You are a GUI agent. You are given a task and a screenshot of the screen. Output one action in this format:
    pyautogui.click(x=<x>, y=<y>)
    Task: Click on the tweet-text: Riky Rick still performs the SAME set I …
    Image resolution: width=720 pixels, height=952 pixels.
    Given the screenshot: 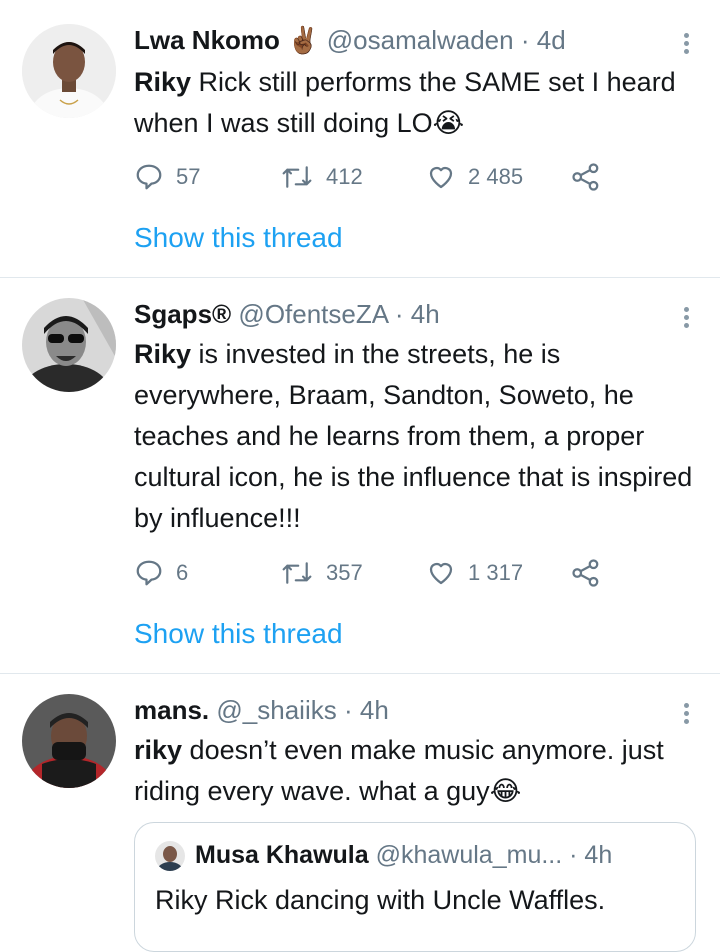 What is the action you would take?
    pyautogui.click(x=419, y=103)
    